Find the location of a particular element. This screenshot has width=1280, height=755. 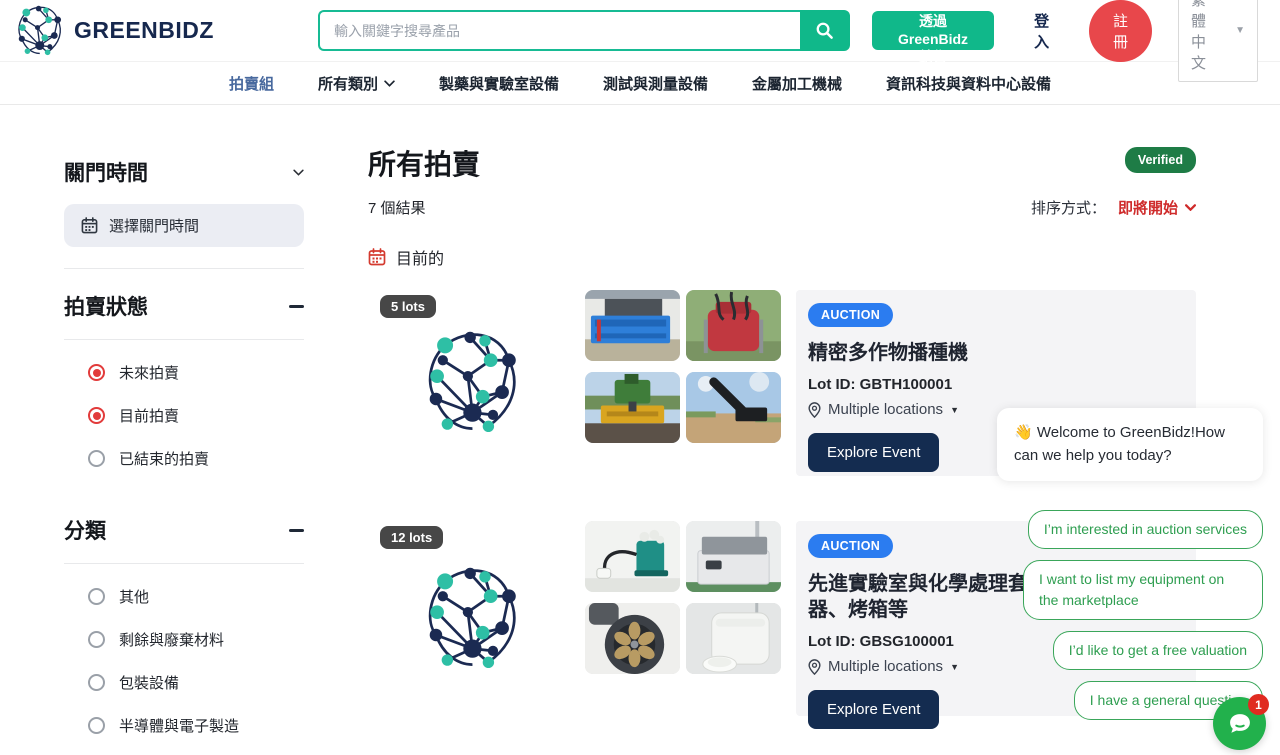

search-button is located at coordinates (824, 30).